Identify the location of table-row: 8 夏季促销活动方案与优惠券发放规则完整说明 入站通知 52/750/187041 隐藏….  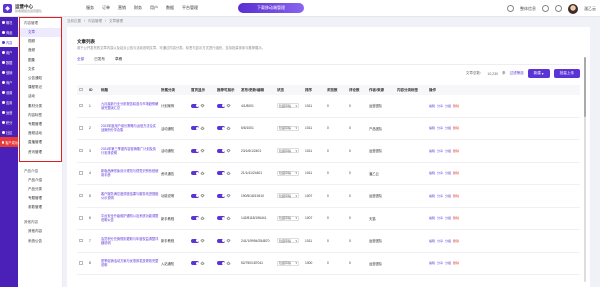
(328, 264).